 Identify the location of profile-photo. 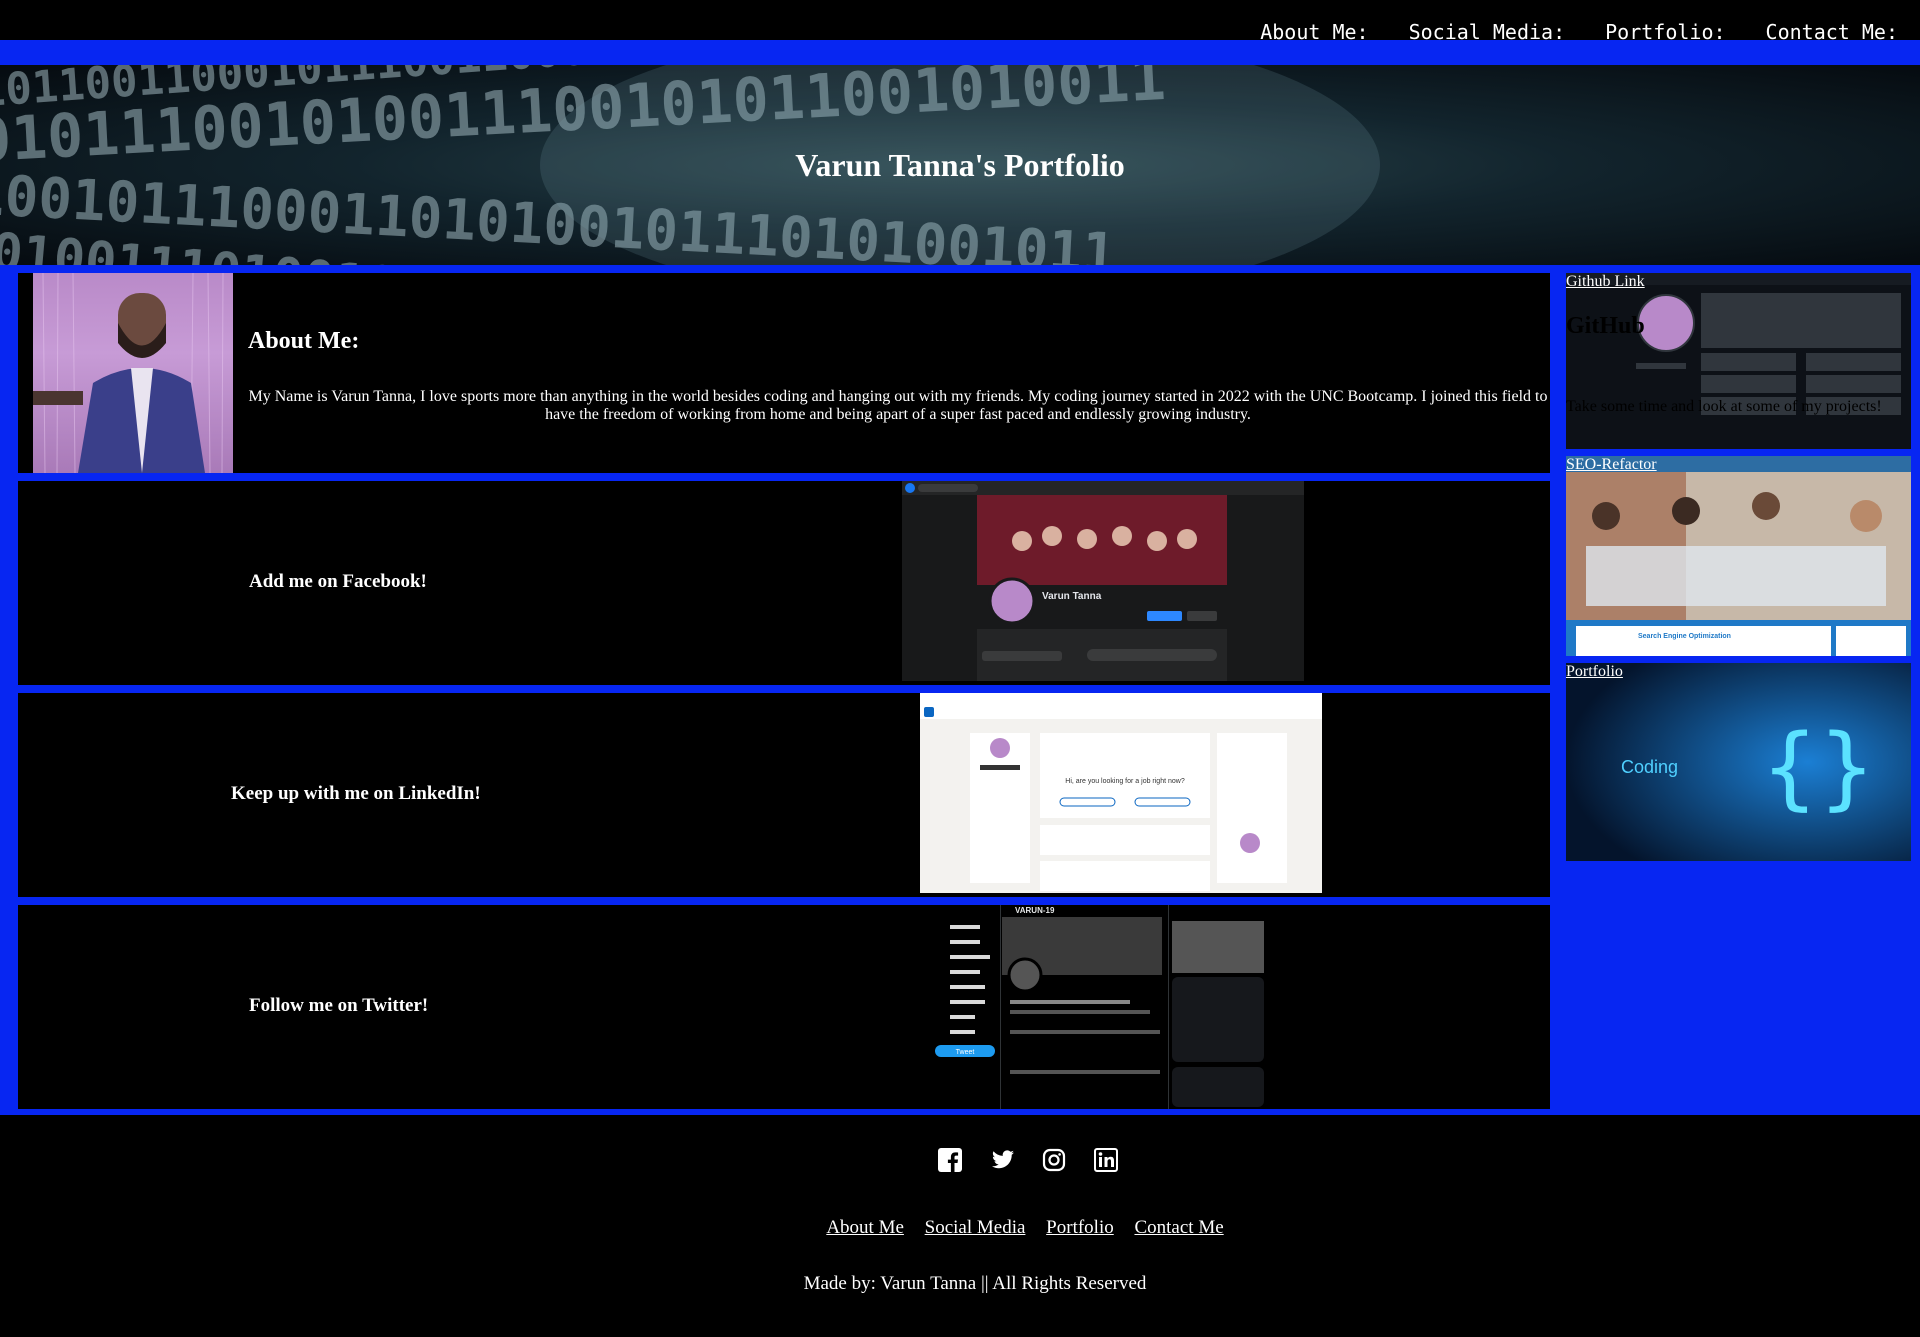
(133, 373).